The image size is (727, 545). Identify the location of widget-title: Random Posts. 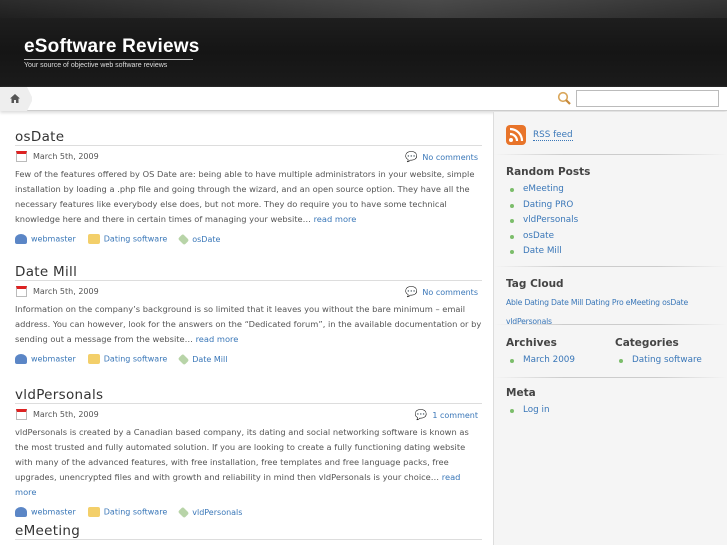
(548, 172).